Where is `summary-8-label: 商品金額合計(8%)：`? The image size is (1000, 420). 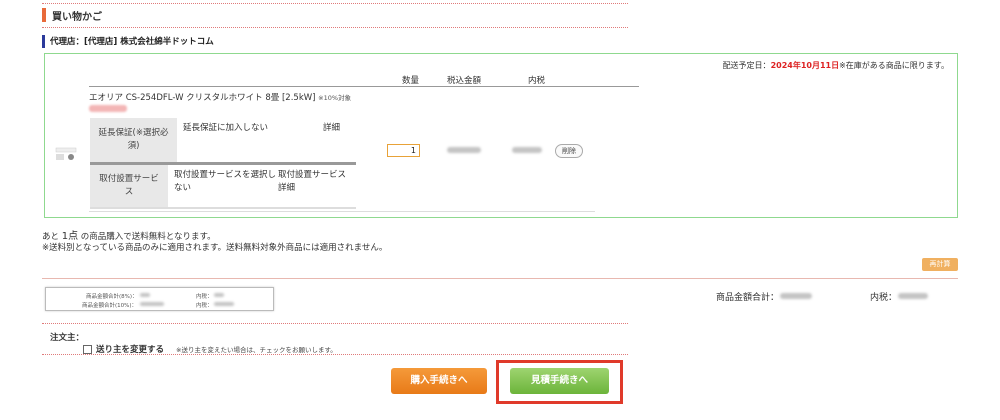 summary-8-label: 商品金額合計(8%)： is located at coordinates (112, 297).